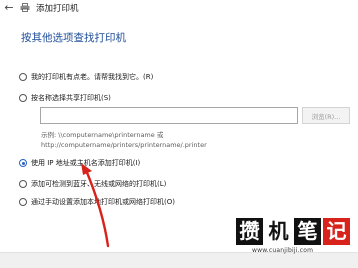  What do you see at coordinates (86, 163) in the screenshot?
I see `option-label: 使用 IP 地址或主机名添加打印机(I)` at bounding box center [86, 163].